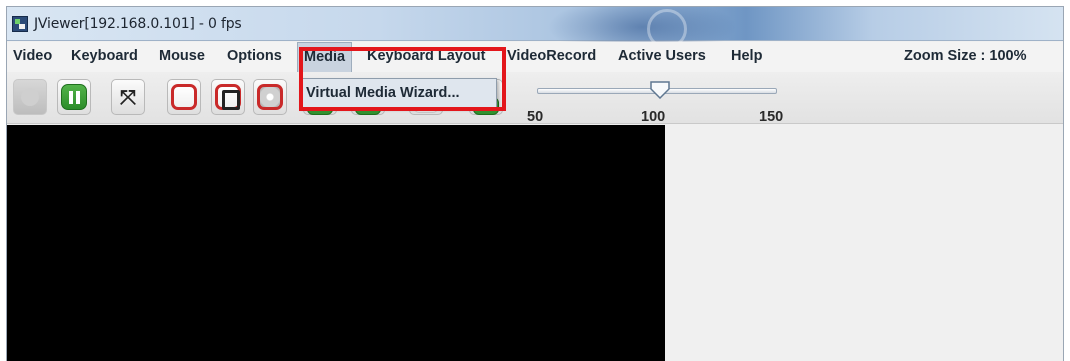 The height and width of the screenshot is (361, 1070). What do you see at coordinates (746, 56) in the screenshot?
I see `menu-help: Help` at bounding box center [746, 56].